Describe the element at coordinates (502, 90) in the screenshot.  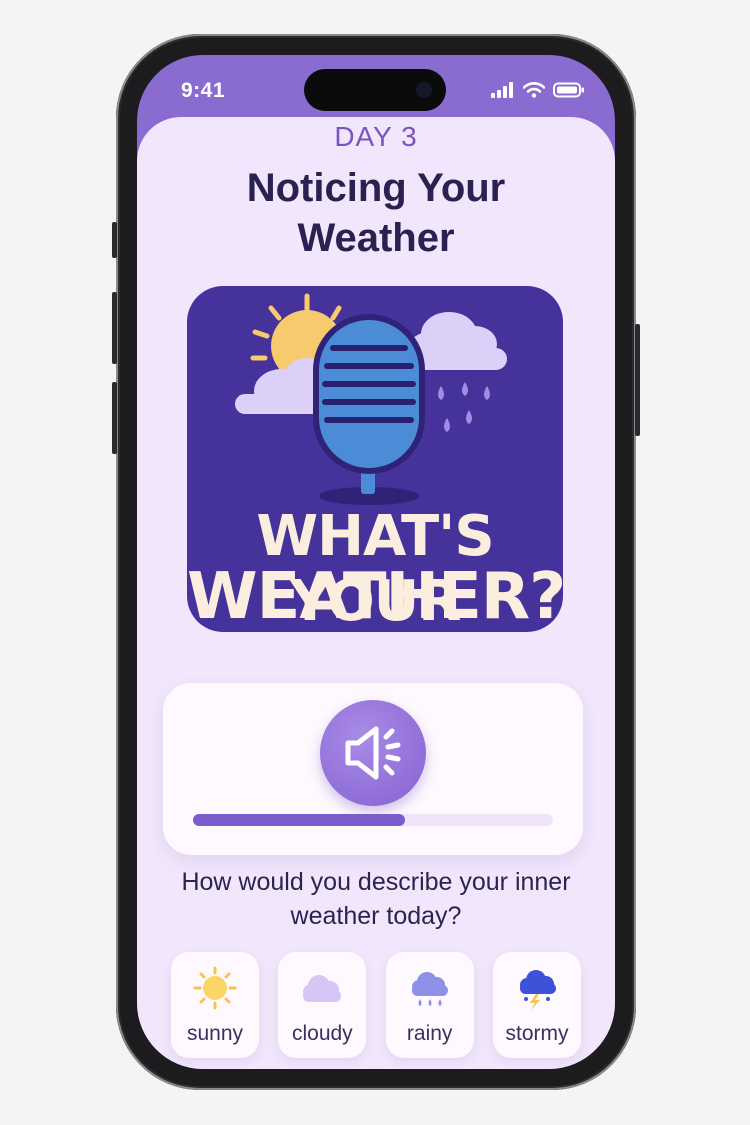
I see `cellular-signal-icon` at that location.